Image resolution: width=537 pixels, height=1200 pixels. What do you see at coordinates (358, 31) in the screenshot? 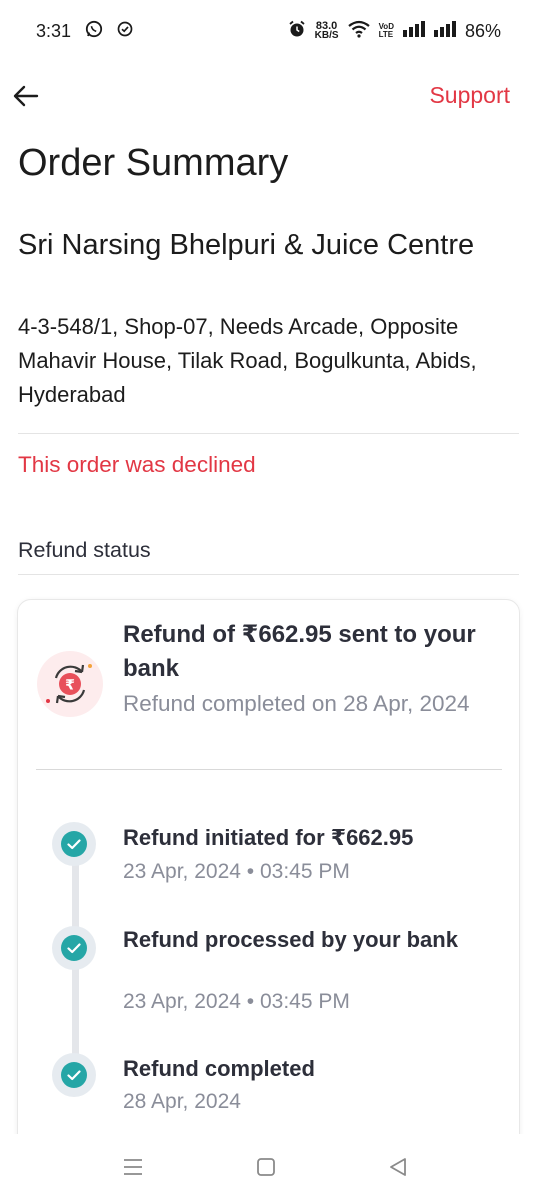
I see `wifi-icon` at bounding box center [358, 31].